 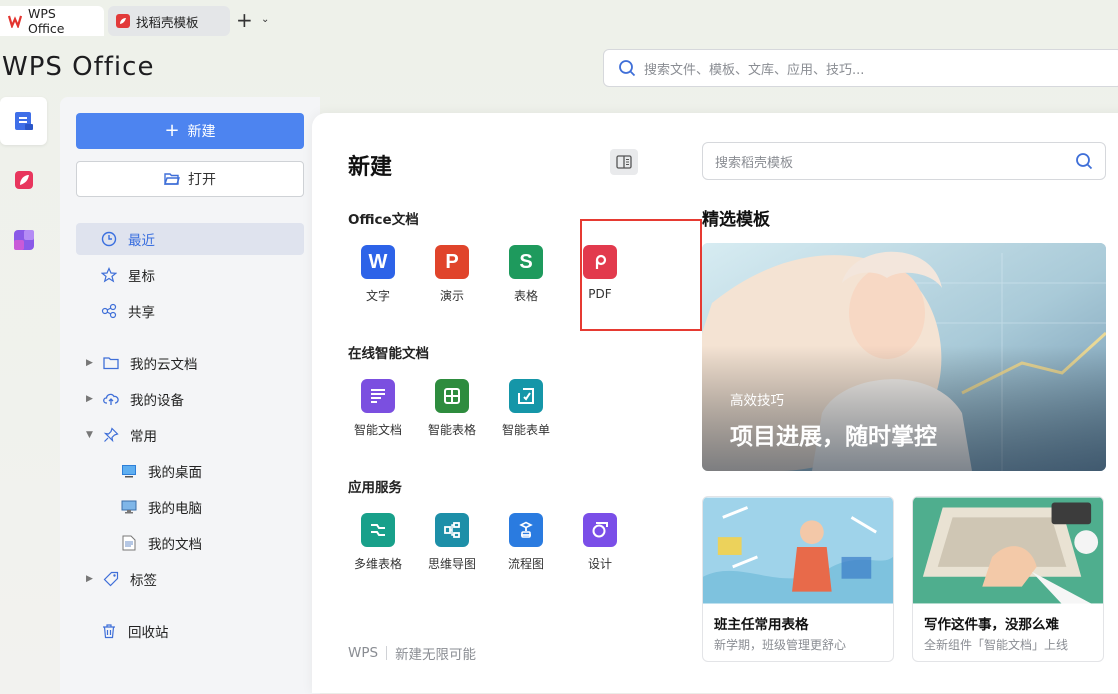 I want to click on page-title: 新建, so click(x=370, y=167).